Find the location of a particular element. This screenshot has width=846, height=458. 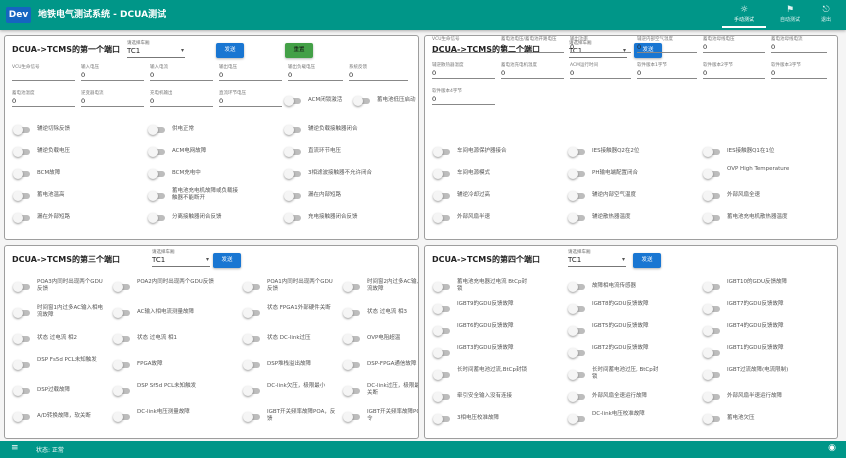

input-field: 蓄电池充电机温度 0 is located at coordinates (532, 70).